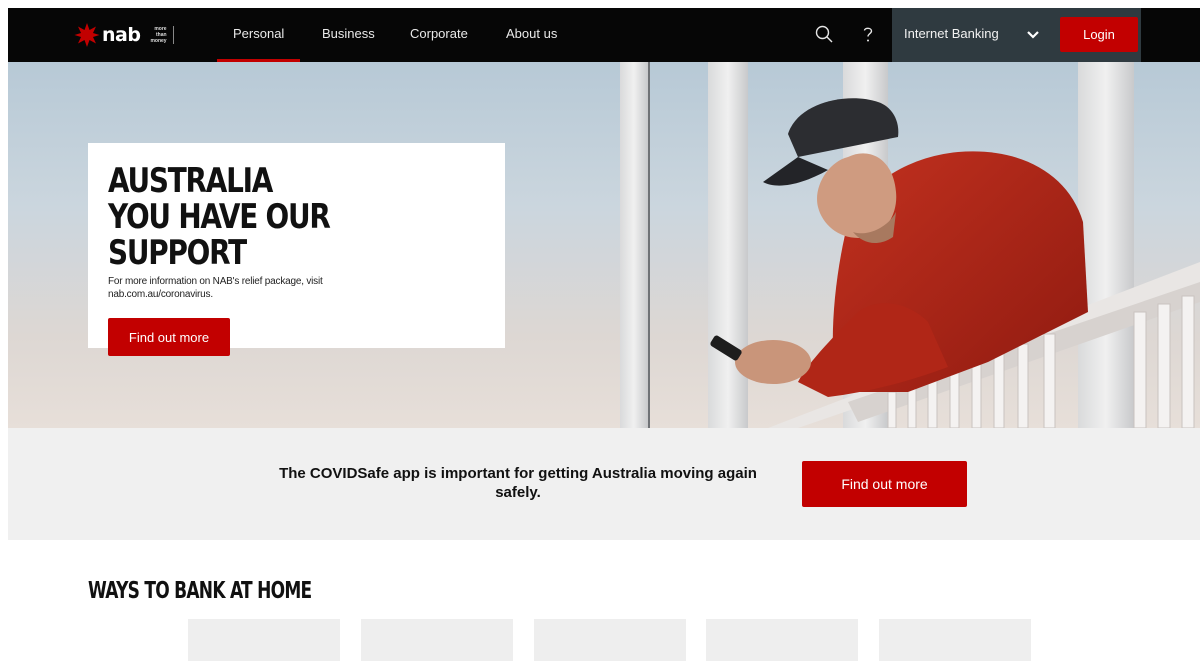  What do you see at coordinates (531, 35) in the screenshot?
I see `nav-link-about-us: About us` at bounding box center [531, 35].